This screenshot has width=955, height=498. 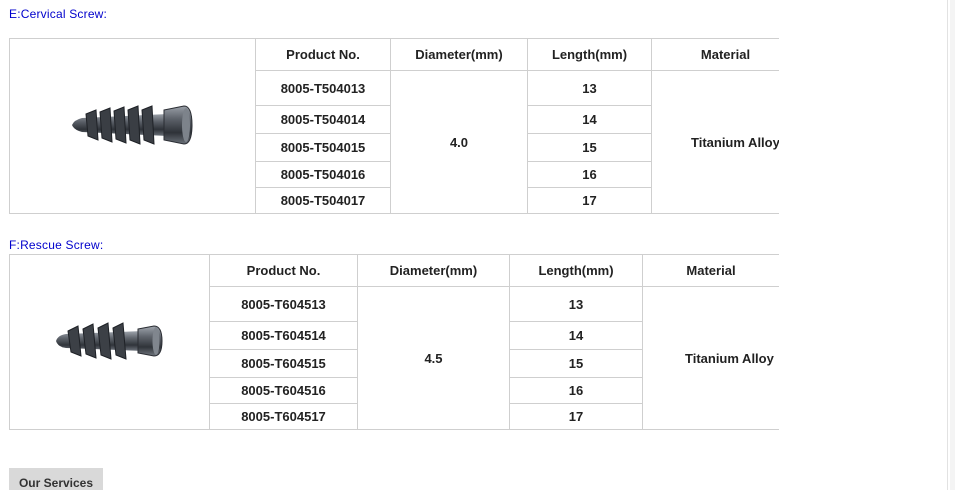 What do you see at coordinates (283, 335) in the screenshot?
I see `product-no-cell: 8005-T604514` at bounding box center [283, 335].